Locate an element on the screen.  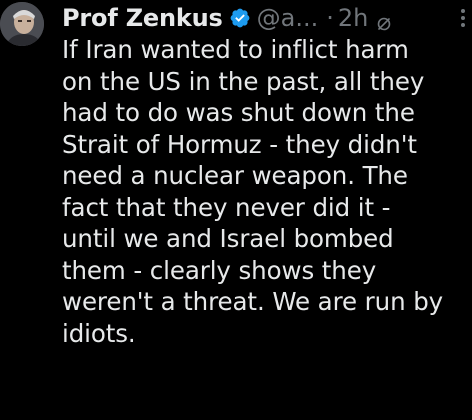
tweet-text-line: idiots. is located at coordinates (99, 333).